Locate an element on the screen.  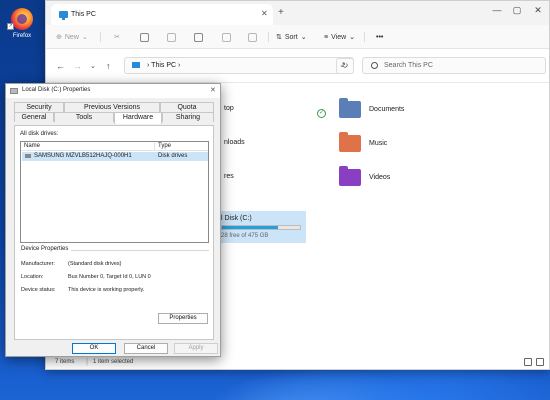
breadcrumb-chevron-icon: › is located at coordinates (179, 65).